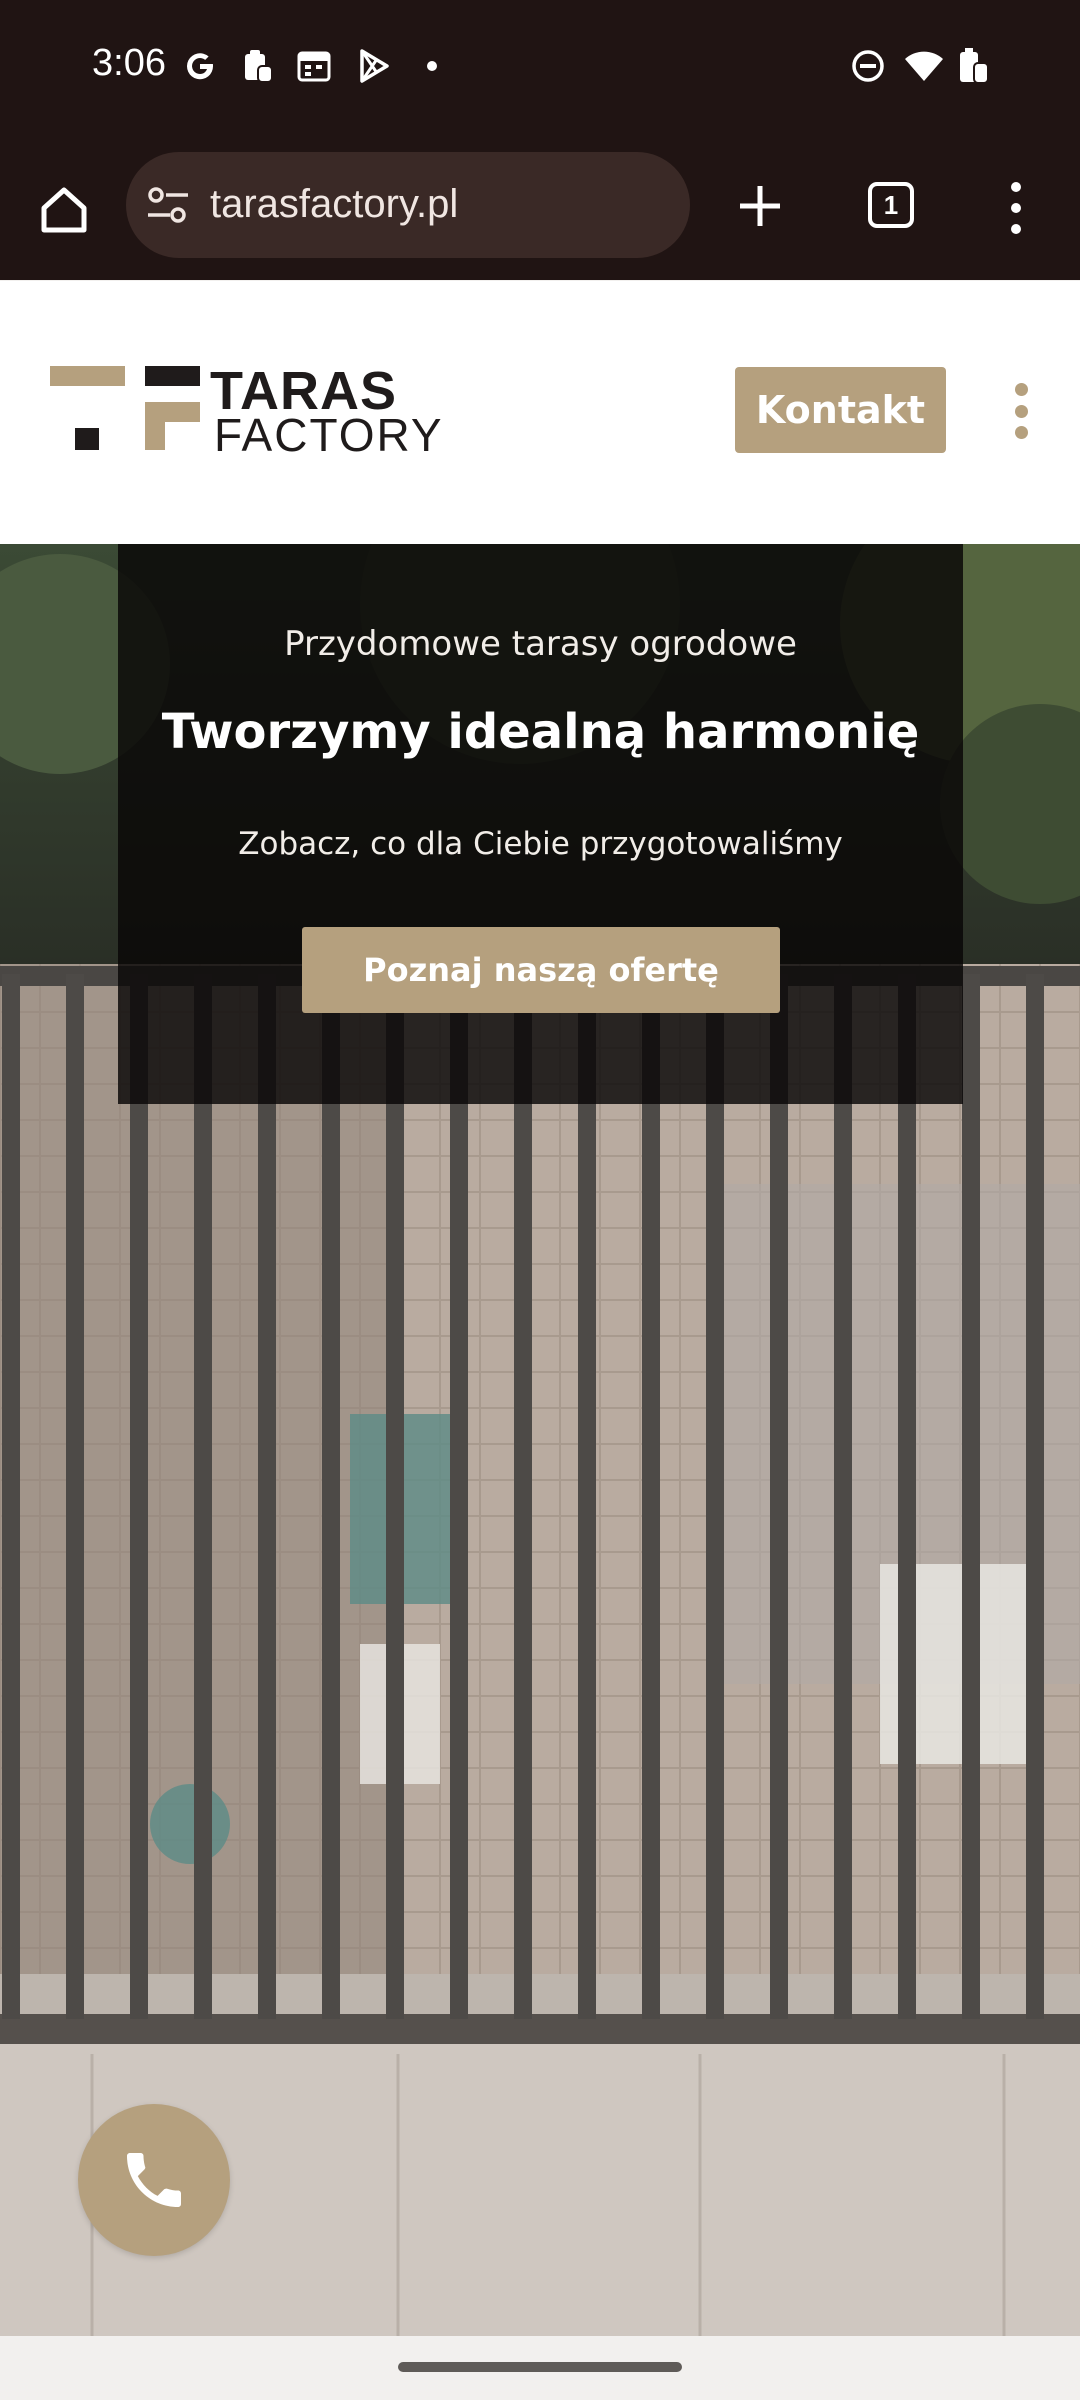 The height and width of the screenshot is (2400, 1080). What do you see at coordinates (540, 412) in the screenshot?
I see `site-header: TARAS FACTORY Kontakt` at bounding box center [540, 412].